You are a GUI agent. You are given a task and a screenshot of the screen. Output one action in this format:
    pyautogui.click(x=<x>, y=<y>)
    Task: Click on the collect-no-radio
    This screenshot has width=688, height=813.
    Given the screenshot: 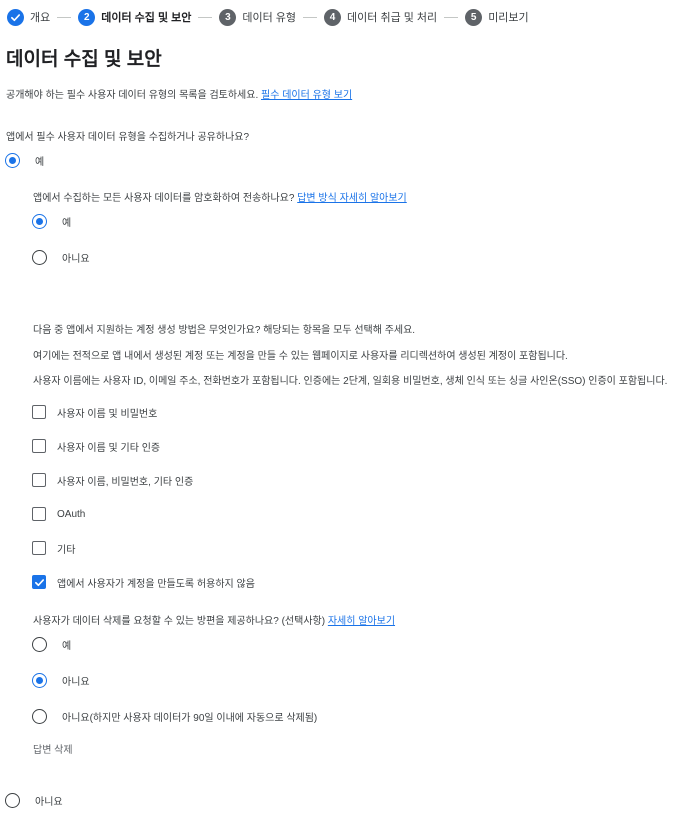 What is the action you would take?
    pyautogui.click(x=12, y=800)
    